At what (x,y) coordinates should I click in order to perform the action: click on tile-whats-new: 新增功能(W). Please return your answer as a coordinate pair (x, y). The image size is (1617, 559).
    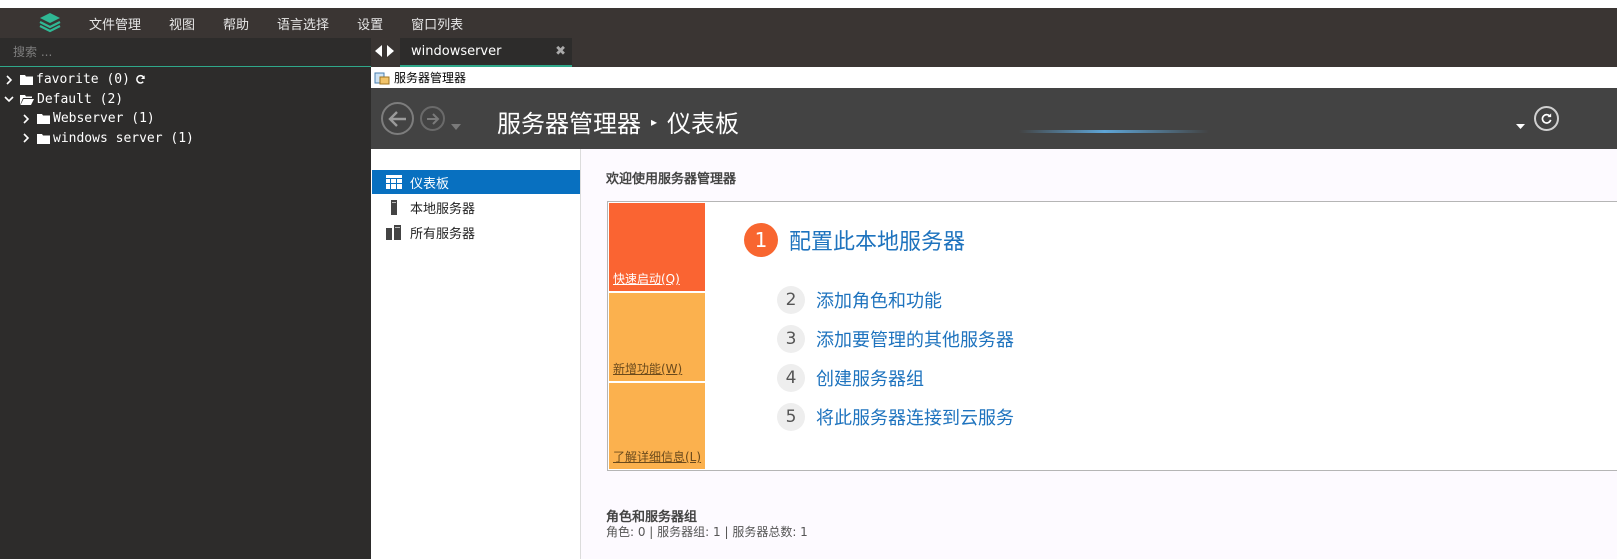
    Looking at the image, I should click on (657, 337).